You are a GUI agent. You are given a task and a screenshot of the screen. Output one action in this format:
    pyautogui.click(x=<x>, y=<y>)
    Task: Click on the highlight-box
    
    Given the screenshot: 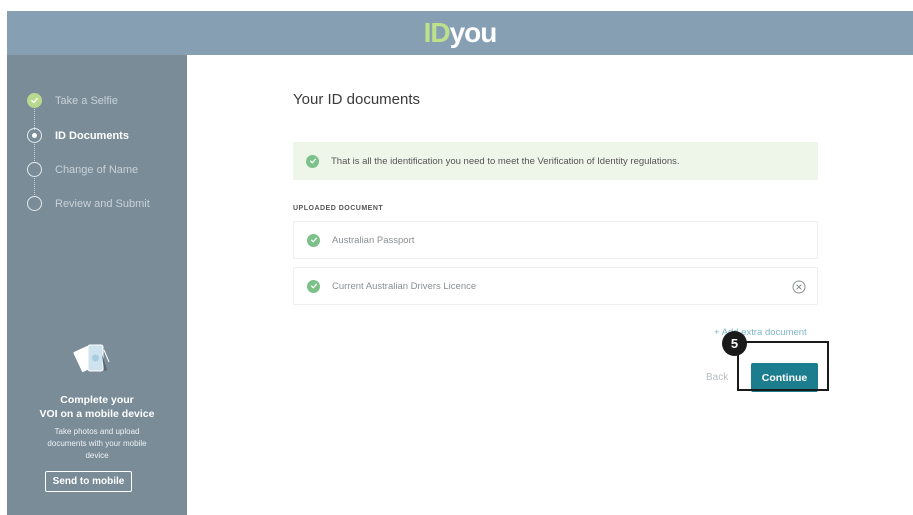 What is the action you would take?
    pyautogui.click(x=783, y=366)
    